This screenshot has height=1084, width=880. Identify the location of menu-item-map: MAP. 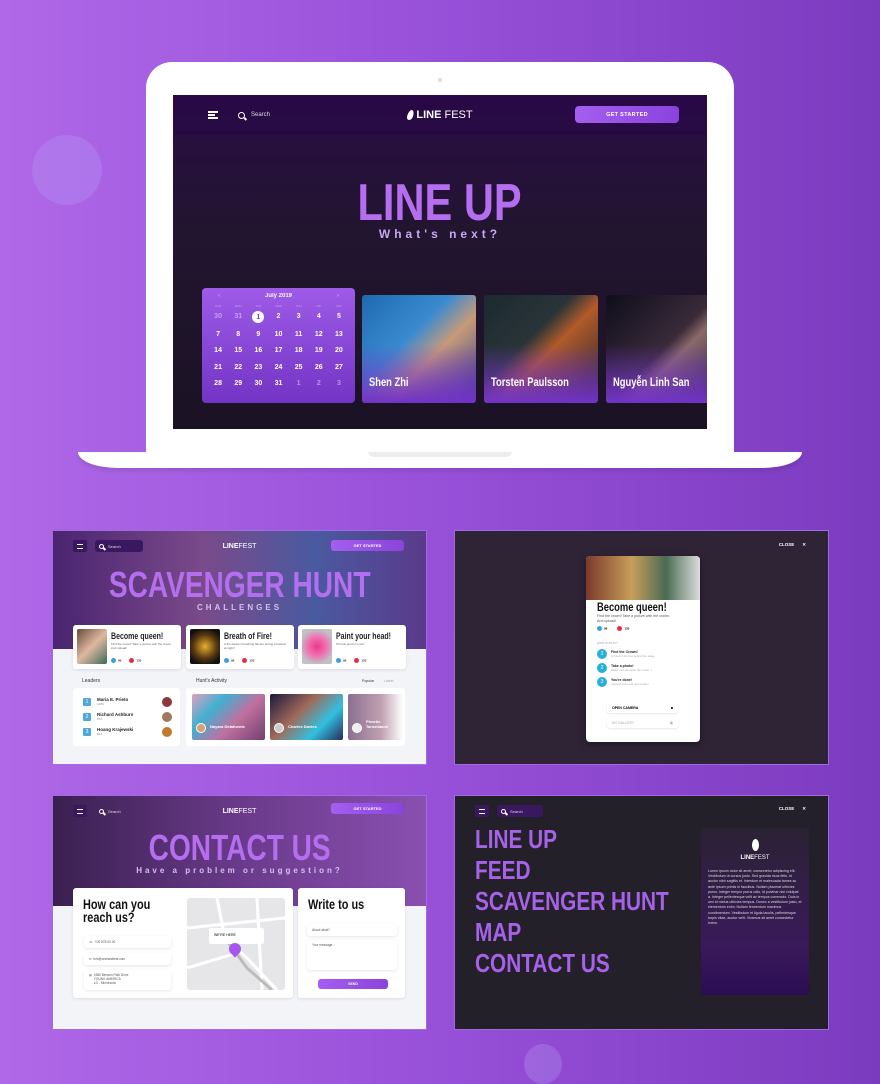
(572, 932).